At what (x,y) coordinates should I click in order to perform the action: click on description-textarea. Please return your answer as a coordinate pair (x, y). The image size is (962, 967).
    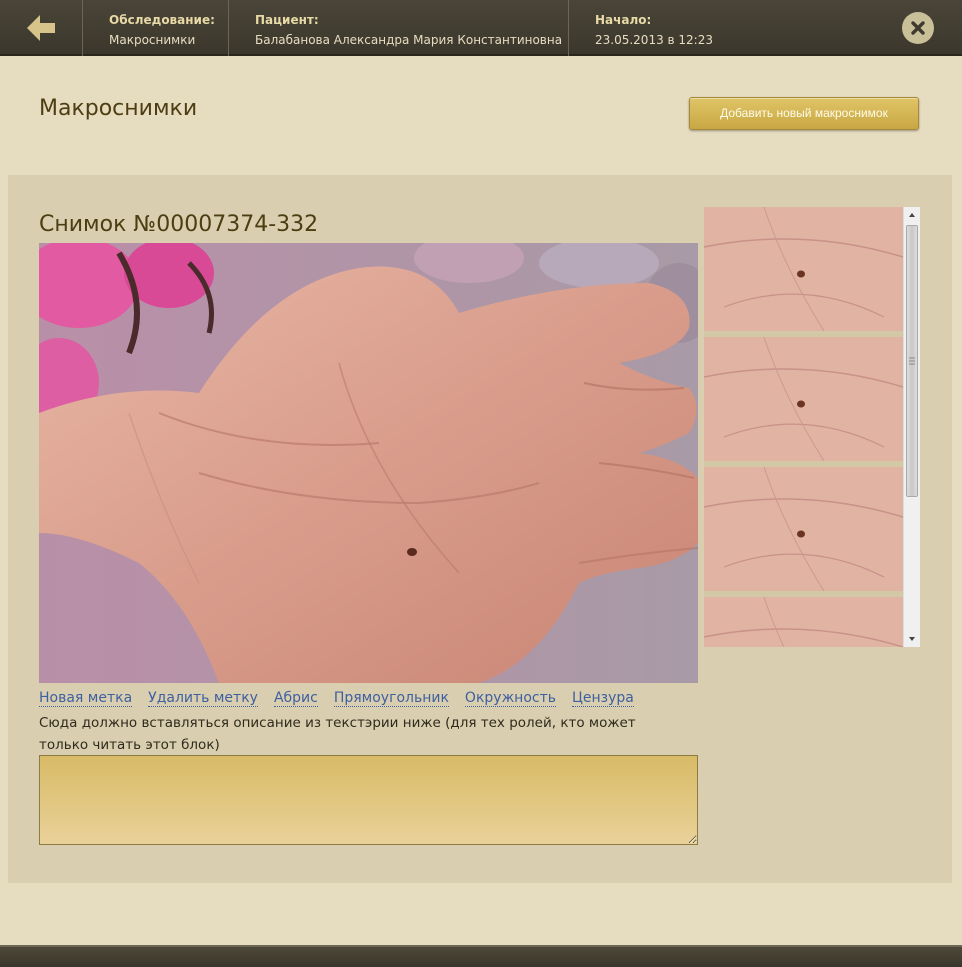
    Looking at the image, I should click on (368, 800).